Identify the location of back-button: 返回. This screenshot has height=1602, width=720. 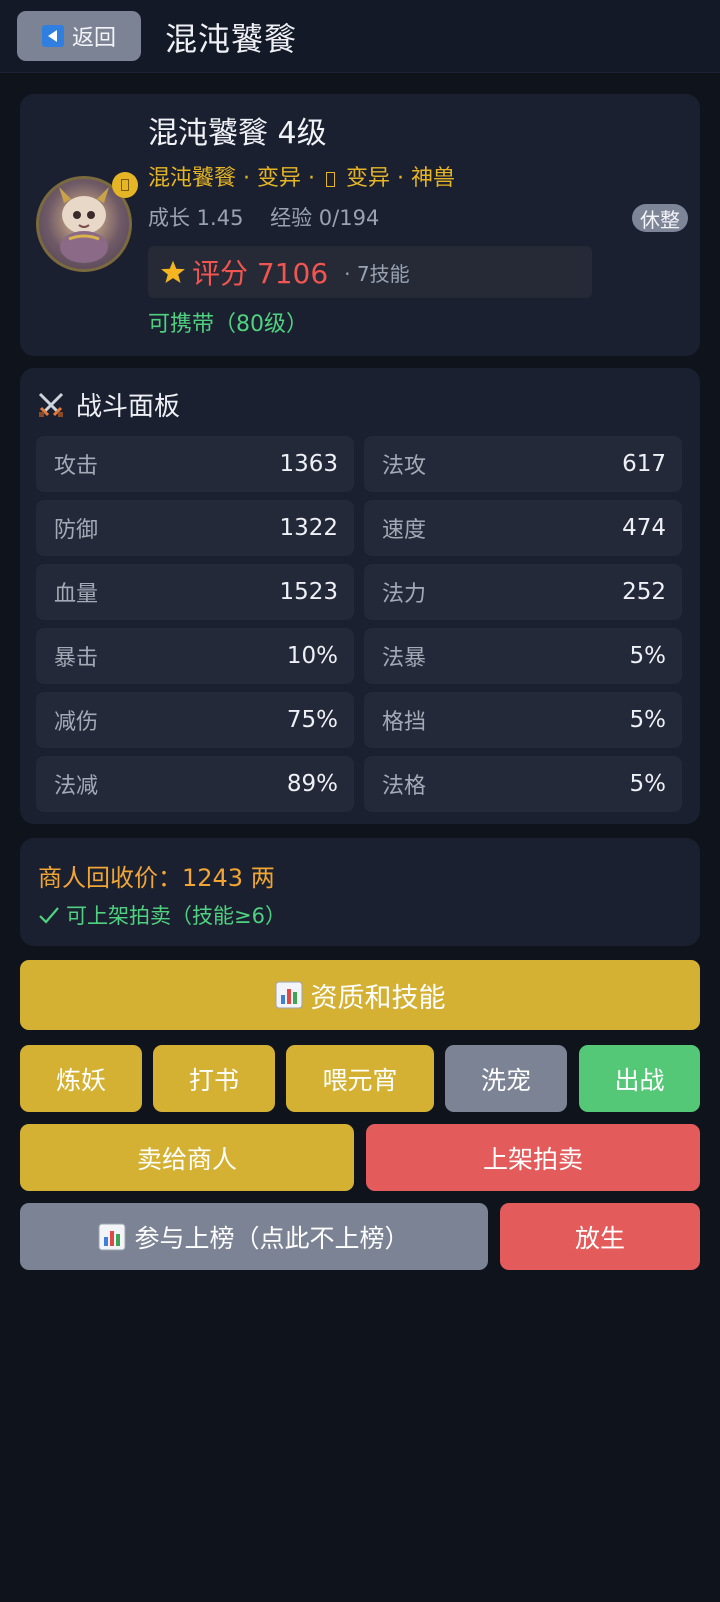
(79, 36).